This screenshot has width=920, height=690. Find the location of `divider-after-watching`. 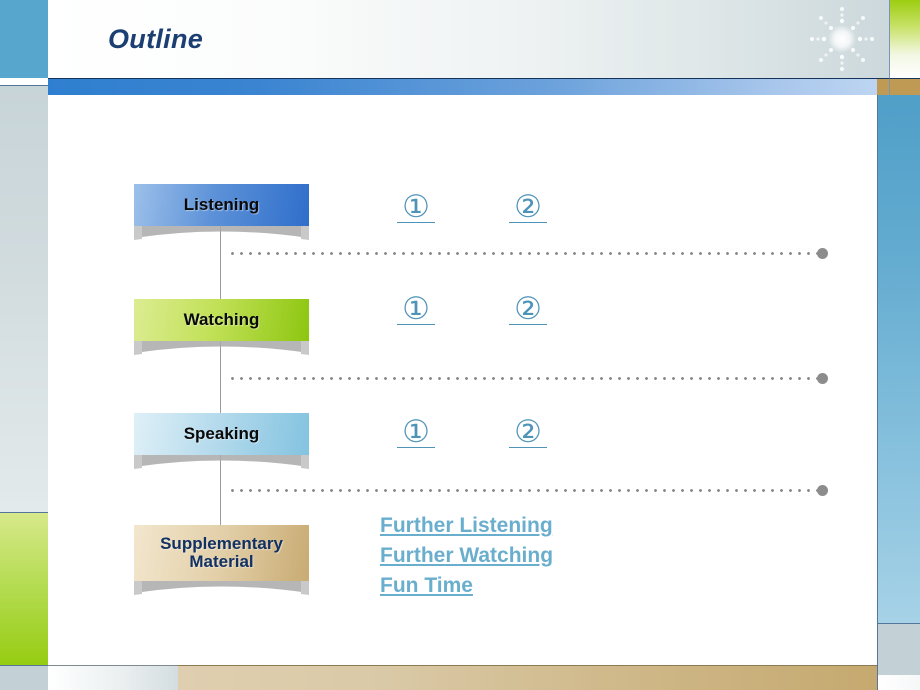

divider-after-watching is located at coordinates (528, 378).